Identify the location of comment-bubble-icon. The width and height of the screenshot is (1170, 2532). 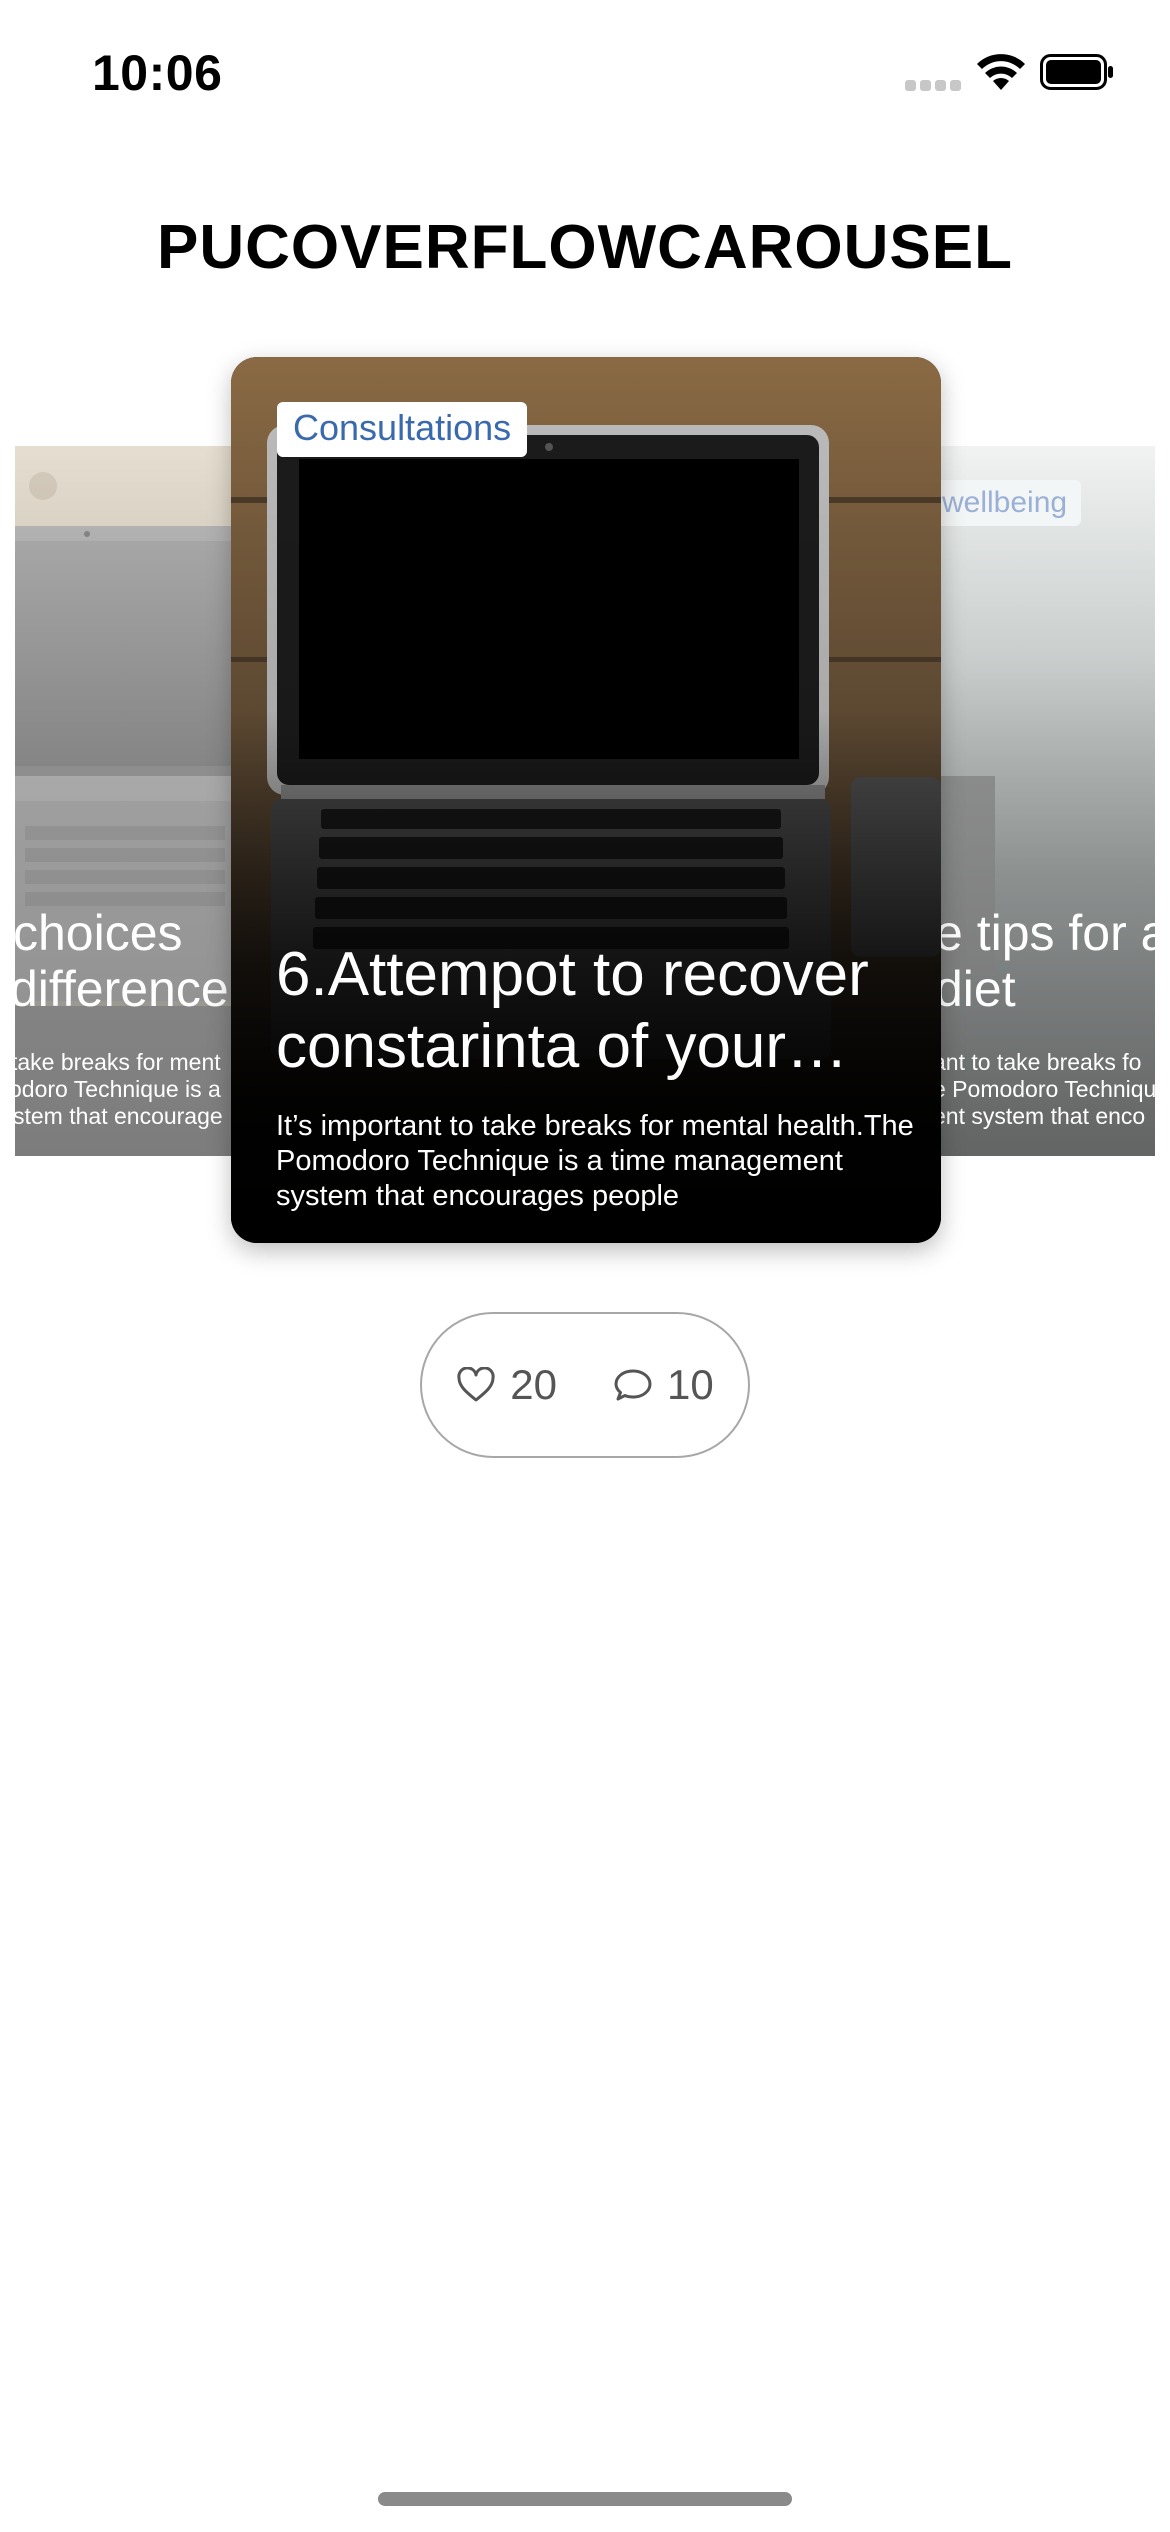
(633, 1385).